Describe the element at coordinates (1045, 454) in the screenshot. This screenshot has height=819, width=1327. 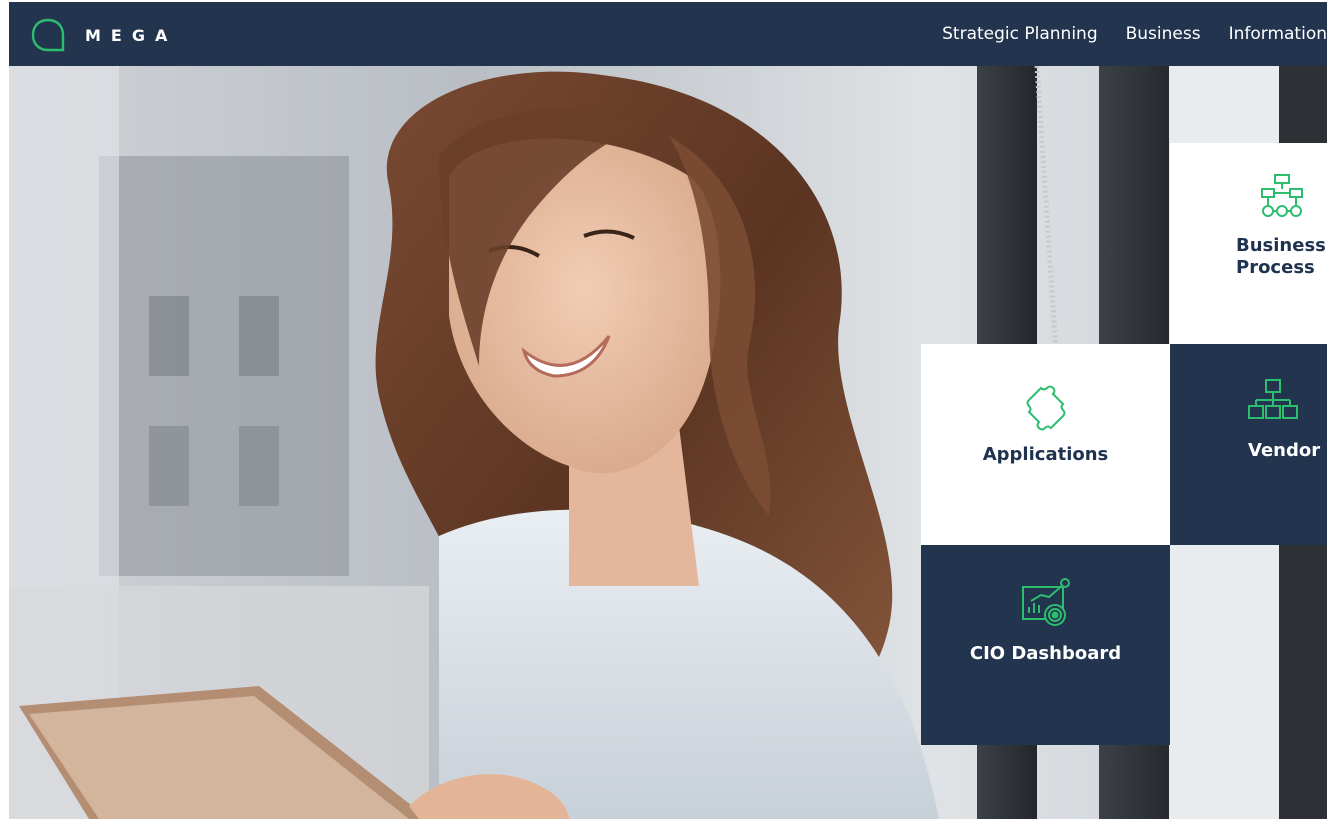
I see `tile-applications-label: Applications` at that location.